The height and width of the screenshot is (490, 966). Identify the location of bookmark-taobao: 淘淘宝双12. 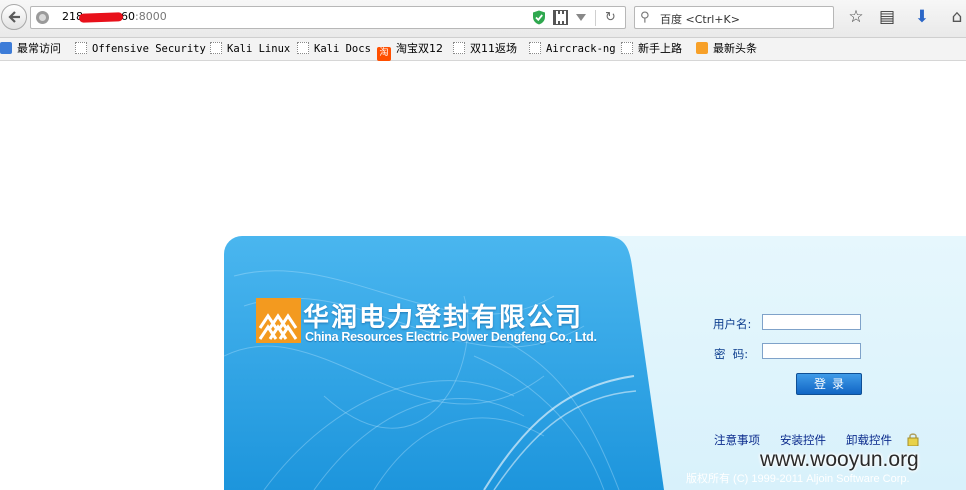
(410, 51).